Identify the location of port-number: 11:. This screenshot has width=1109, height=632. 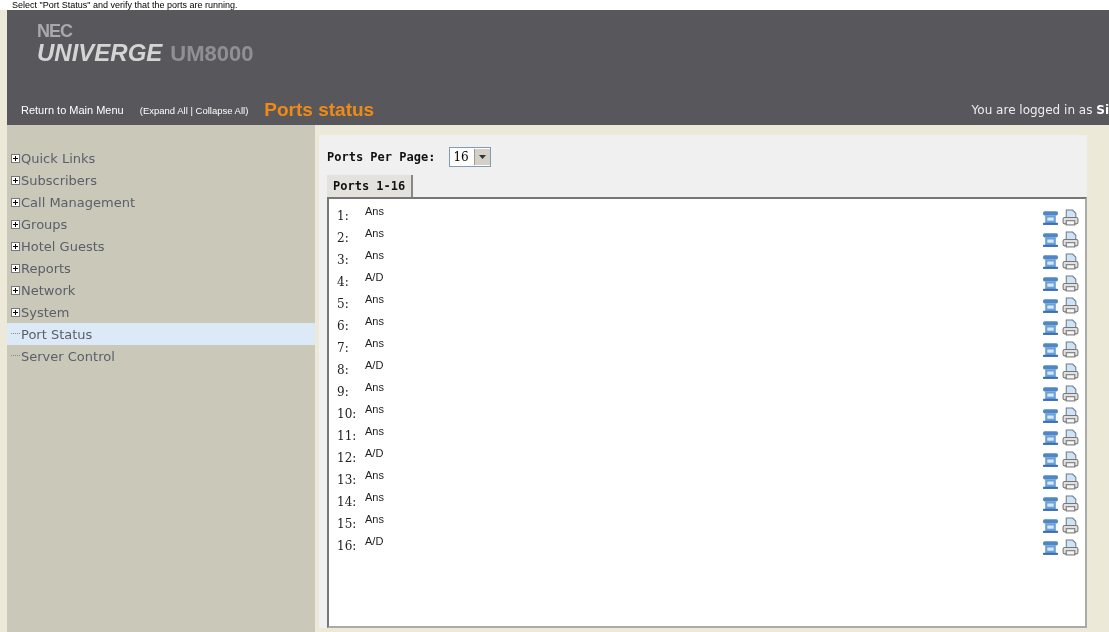
(347, 435).